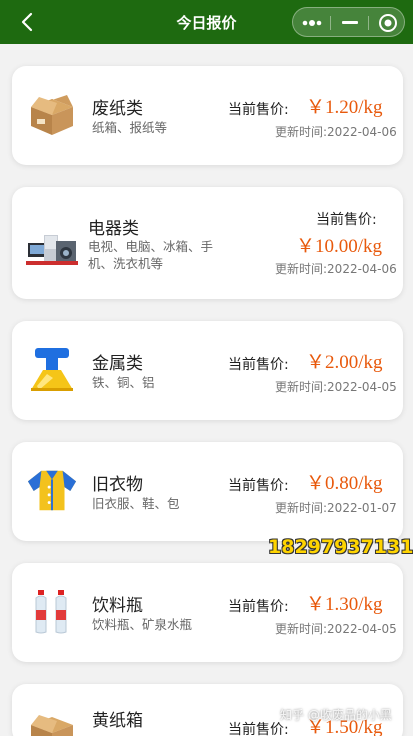 The image size is (413, 736). What do you see at coordinates (206, 22) in the screenshot?
I see `top-navigation-bar: 今日报价` at bounding box center [206, 22].